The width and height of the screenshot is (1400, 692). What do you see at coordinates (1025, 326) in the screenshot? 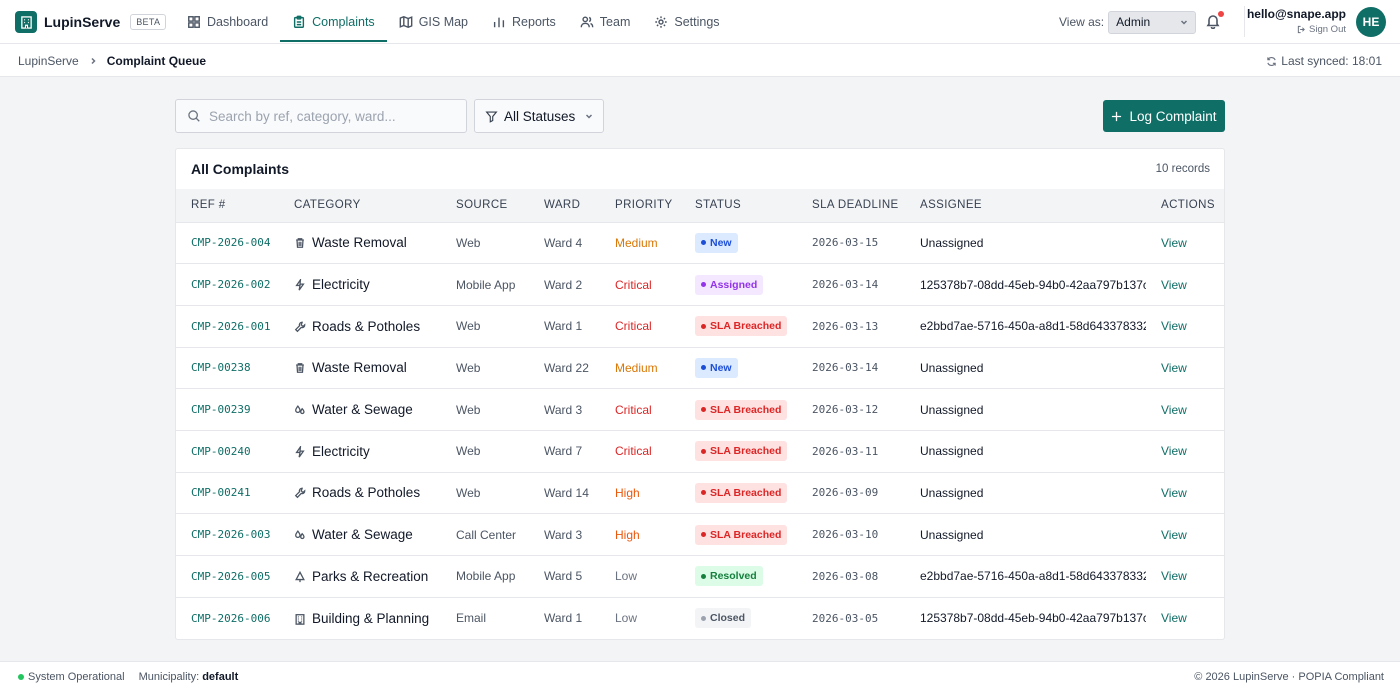
I see `assignee-cell: e2bbd7ae-5716-450a-a8d1-58d643378332` at bounding box center [1025, 326].